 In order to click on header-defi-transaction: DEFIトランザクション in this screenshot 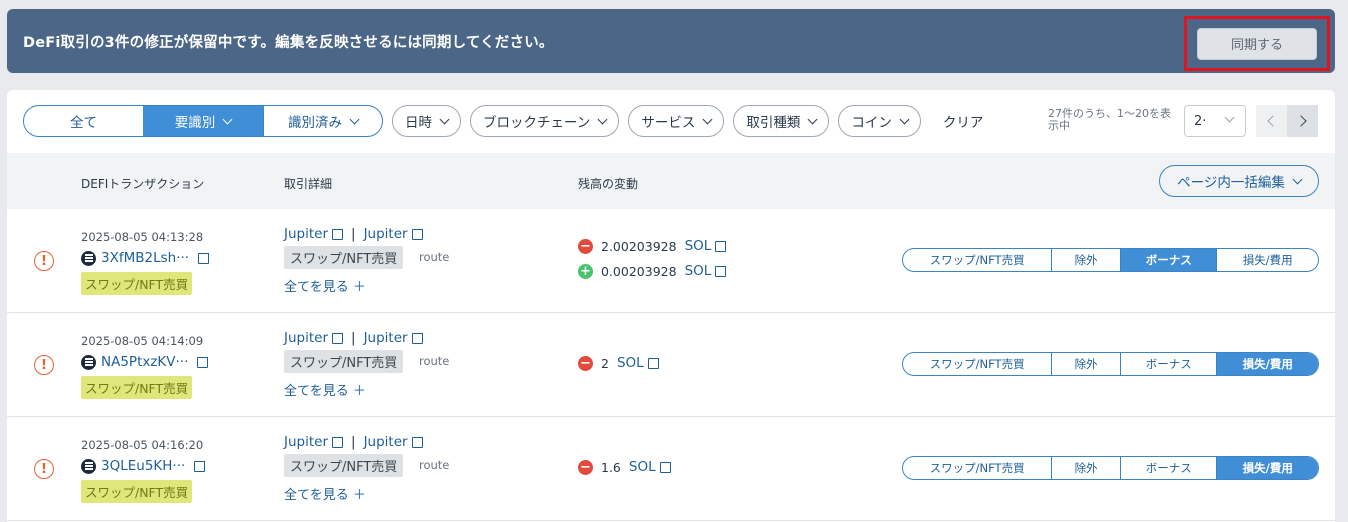, I will do `click(143, 184)`.